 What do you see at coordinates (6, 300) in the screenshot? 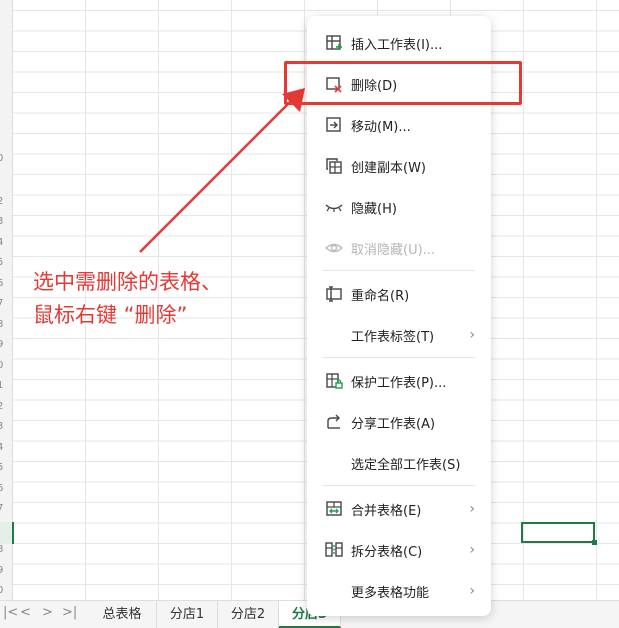
I see `row-header: 0 2 3 4 5 6 7 8 9 0 1 2 3 4 5 6 7 8 9 0` at bounding box center [6, 300].